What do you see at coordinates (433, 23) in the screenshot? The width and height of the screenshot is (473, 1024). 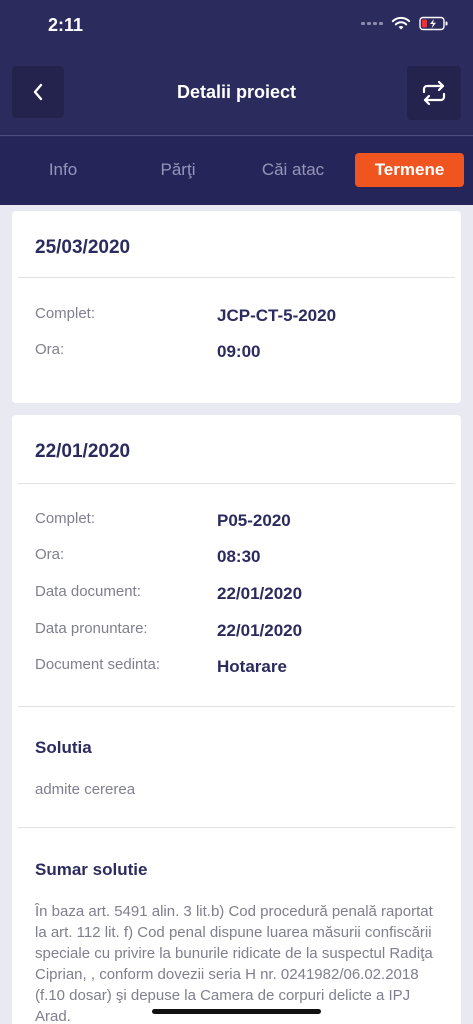 I see `battery-icon` at bounding box center [433, 23].